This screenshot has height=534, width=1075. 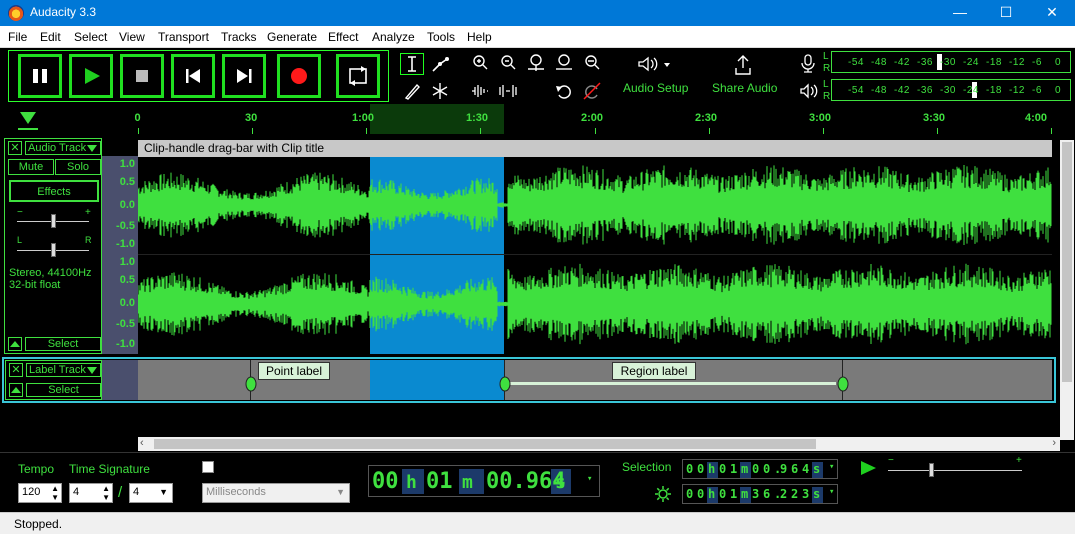 What do you see at coordinates (960, 13) in the screenshot?
I see `minimize-button: —` at bounding box center [960, 13].